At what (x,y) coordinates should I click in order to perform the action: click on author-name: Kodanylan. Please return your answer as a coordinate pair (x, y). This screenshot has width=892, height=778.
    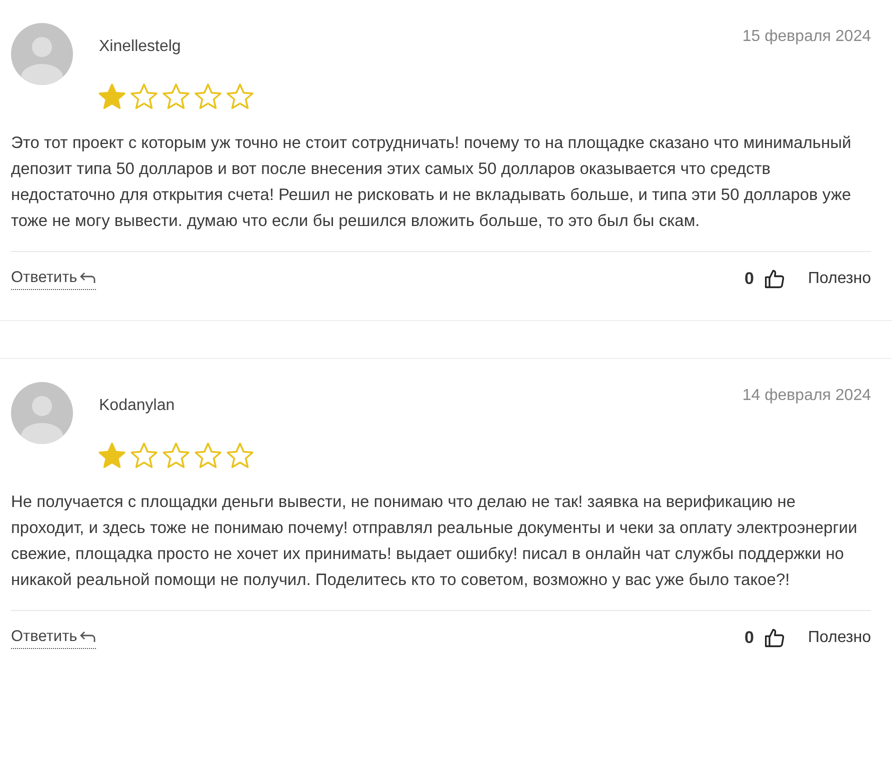
    Looking at the image, I should click on (137, 406).